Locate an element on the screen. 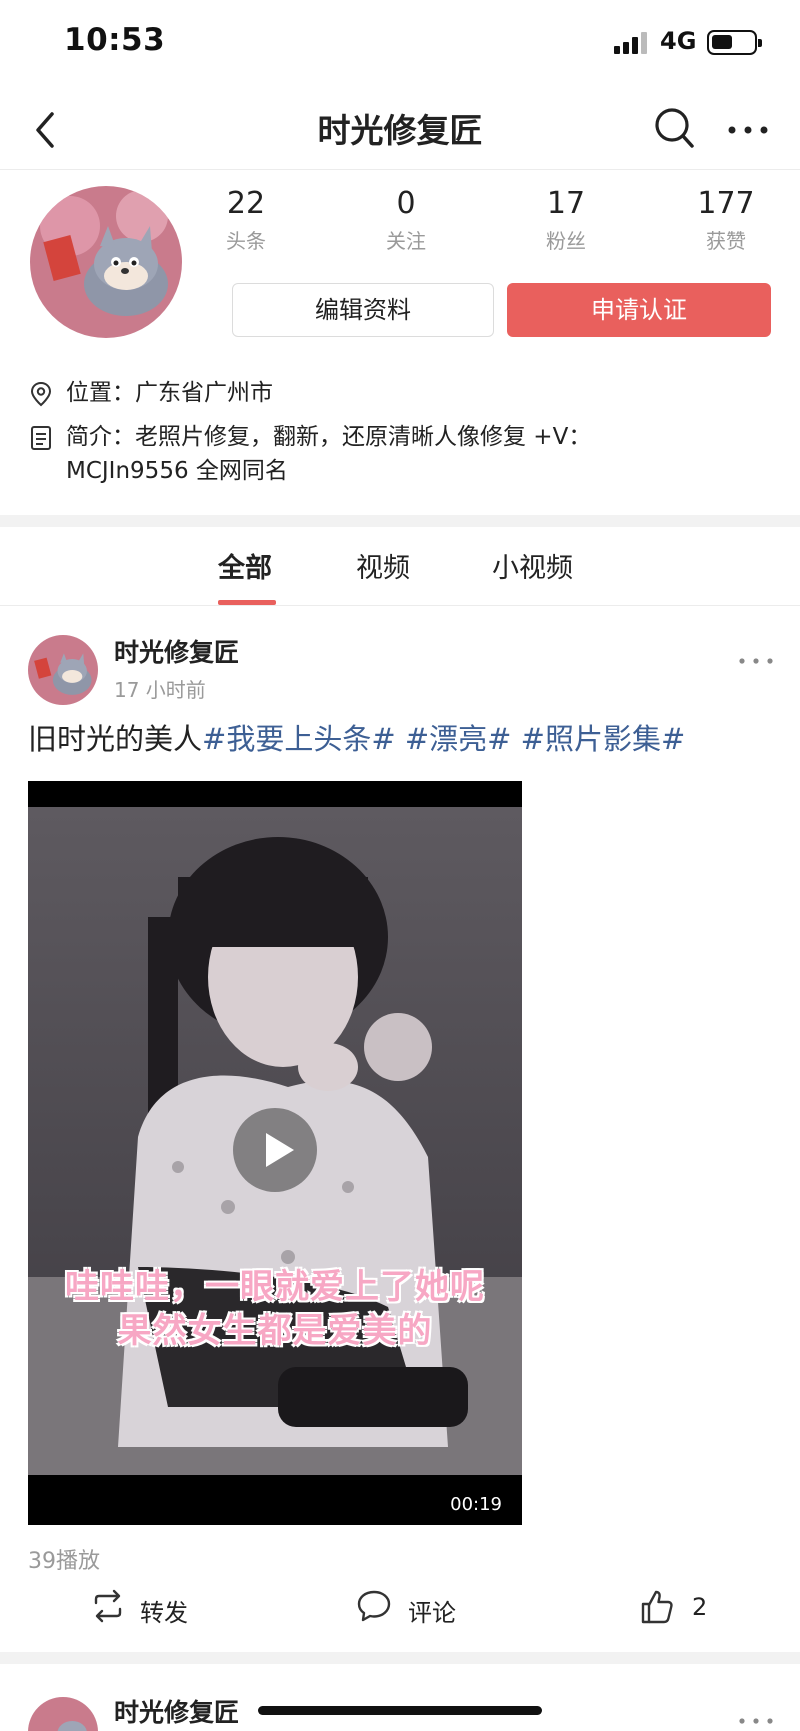 The height and width of the screenshot is (1731, 800). like-button: 2 is located at coordinates (685, 1608).